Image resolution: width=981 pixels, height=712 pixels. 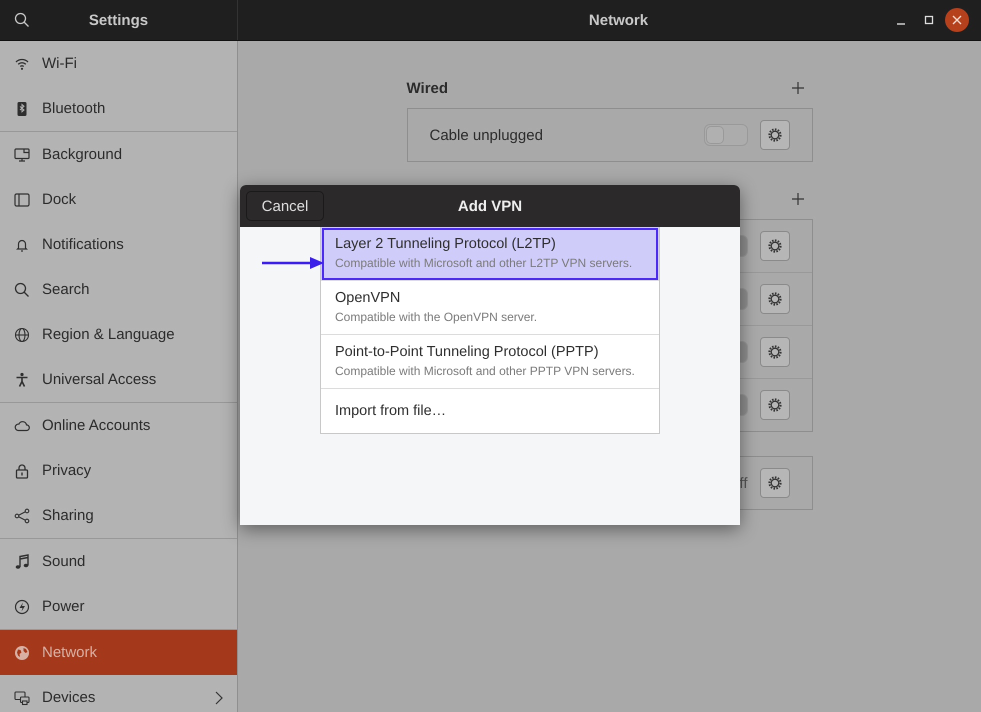 What do you see at coordinates (118, 606) in the screenshot?
I see `sidebar-item: Power` at bounding box center [118, 606].